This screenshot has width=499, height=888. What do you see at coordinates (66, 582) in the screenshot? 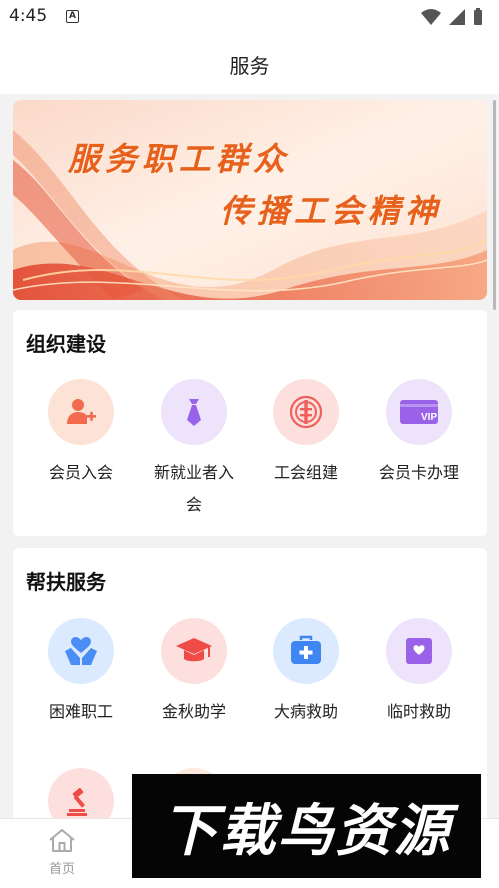
I see `section-title: 帮扶服务` at bounding box center [66, 582].